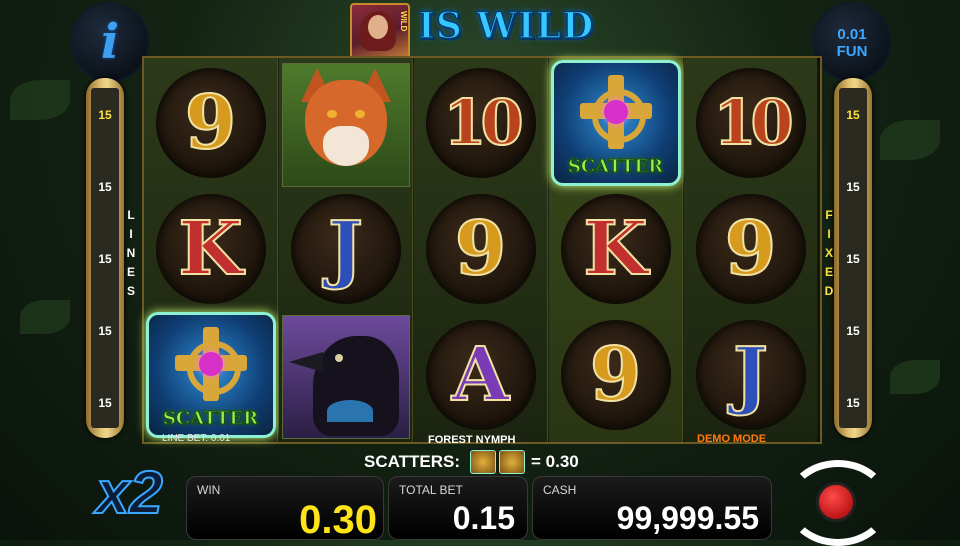 The height and width of the screenshot is (546, 960). Describe the element at coordinates (403, 21) in the screenshot. I see `wild-thumb-label: WILD` at that location.